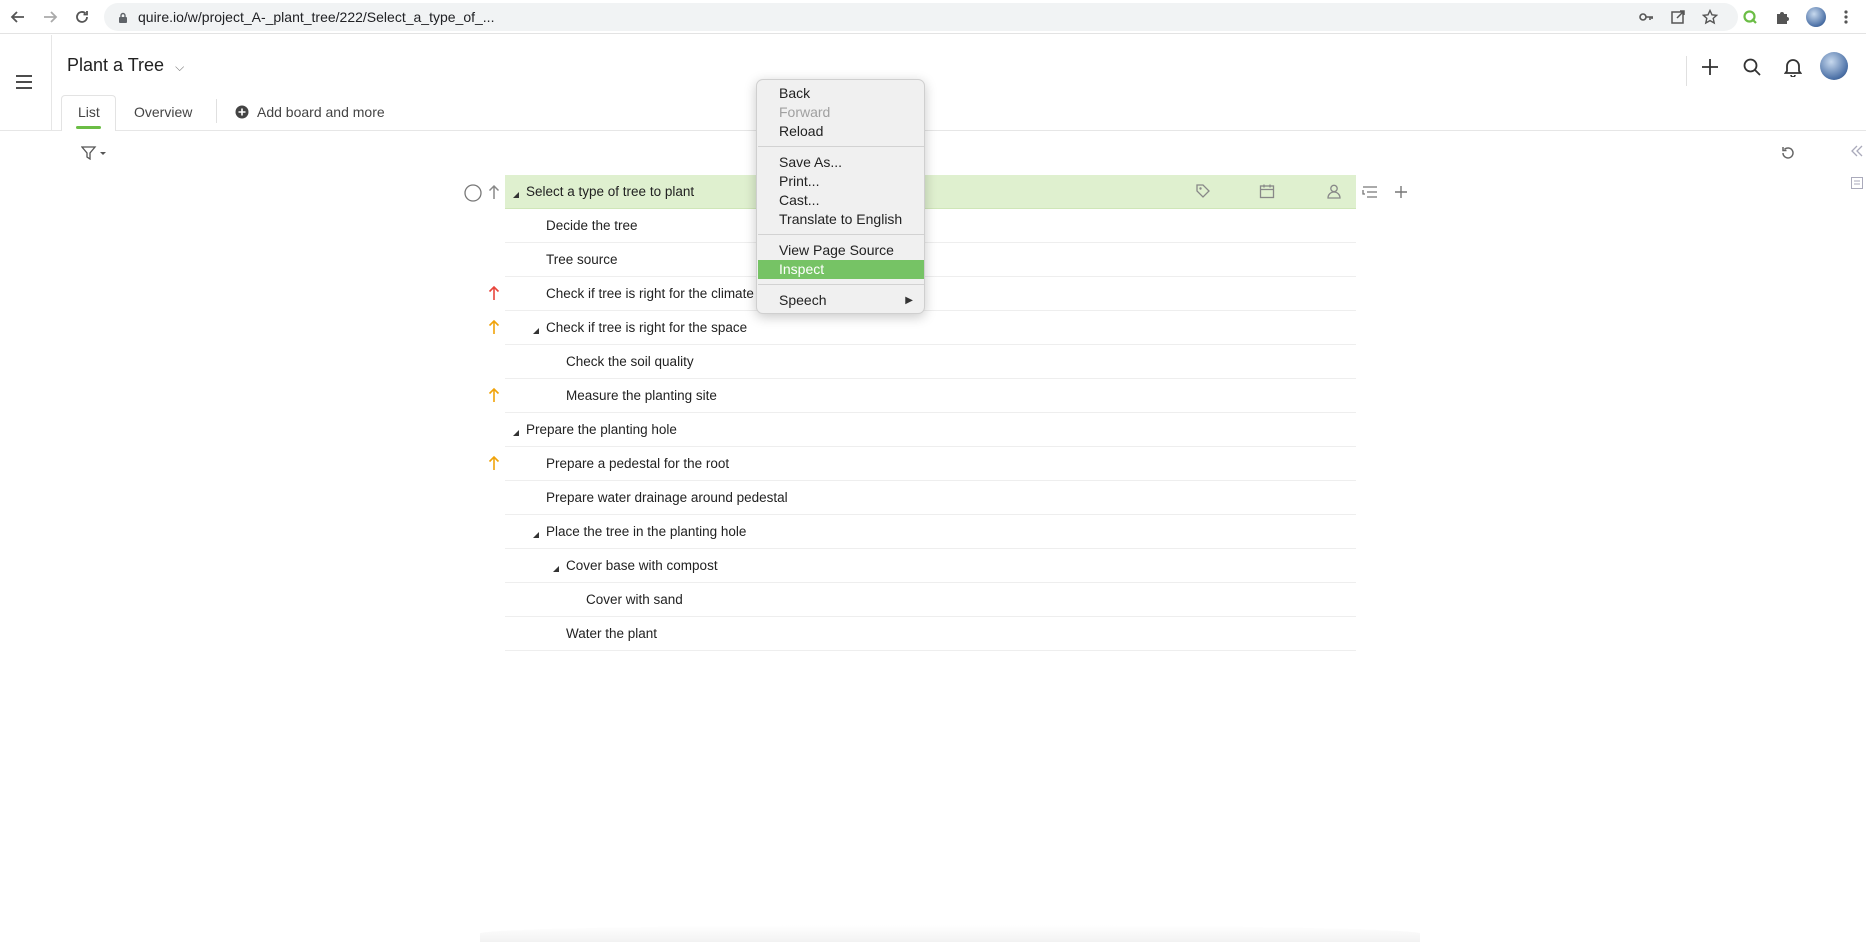 Image resolution: width=1866 pixels, height=942 pixels. I want to click on add-circle-icon, so click(242, 112).